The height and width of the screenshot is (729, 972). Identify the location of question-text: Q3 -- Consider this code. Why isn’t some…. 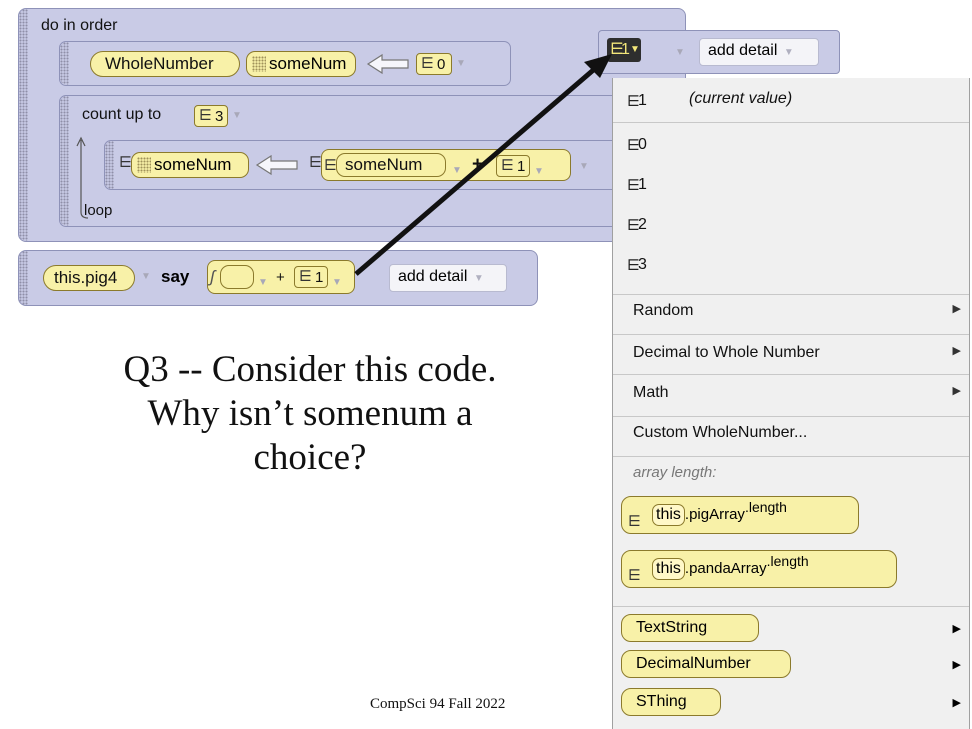
(310, 414).